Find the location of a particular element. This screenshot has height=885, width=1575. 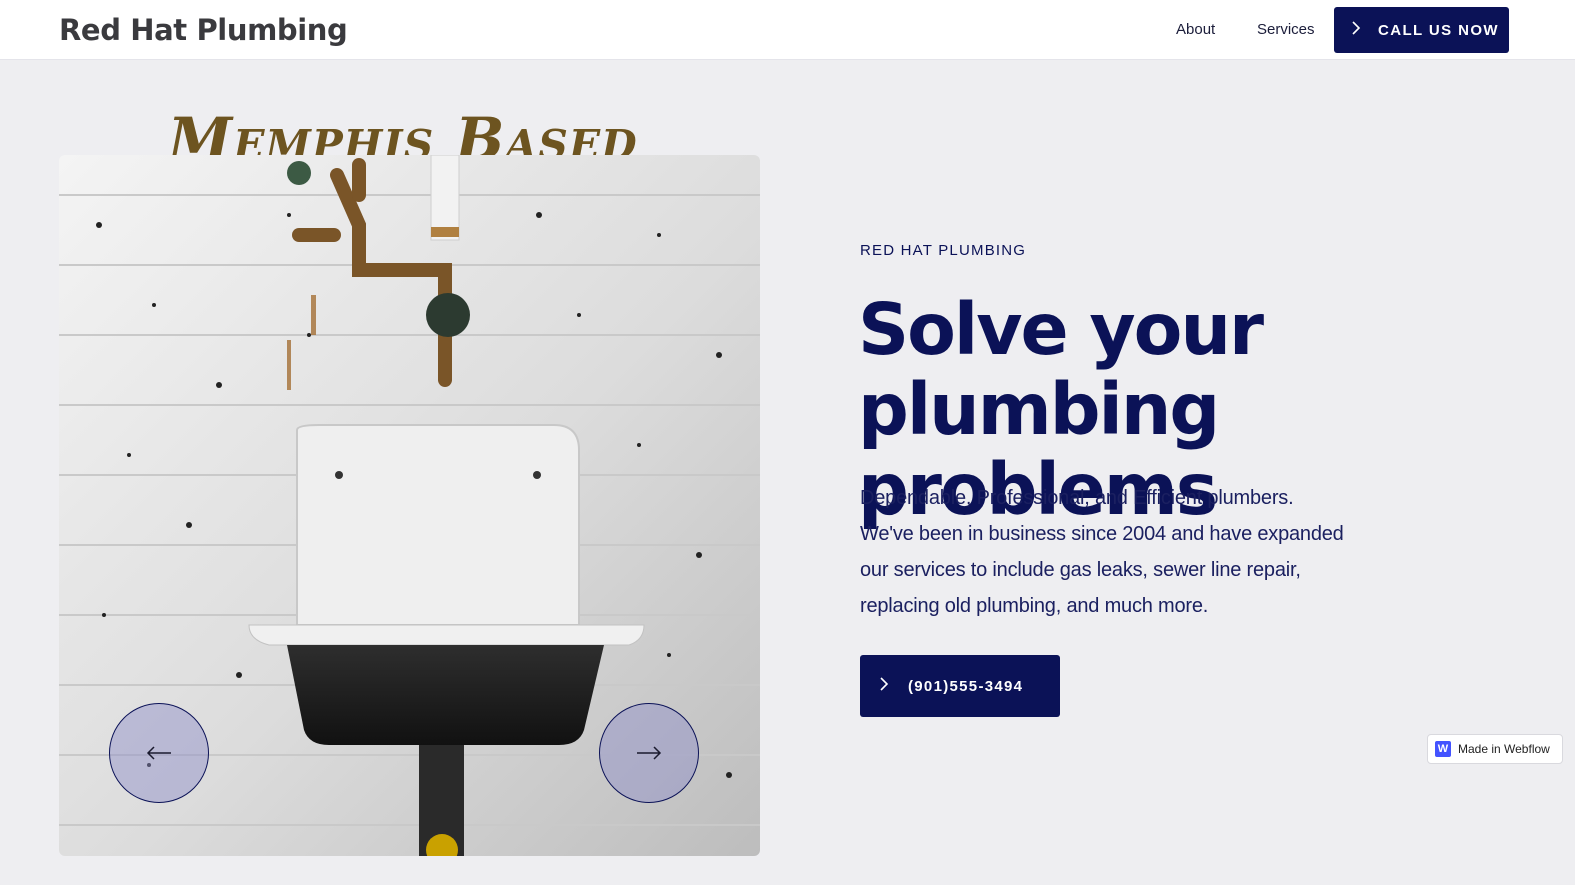

made-in-webflow-badge: W Made in Webflow is located at coordinates (1495, 749).